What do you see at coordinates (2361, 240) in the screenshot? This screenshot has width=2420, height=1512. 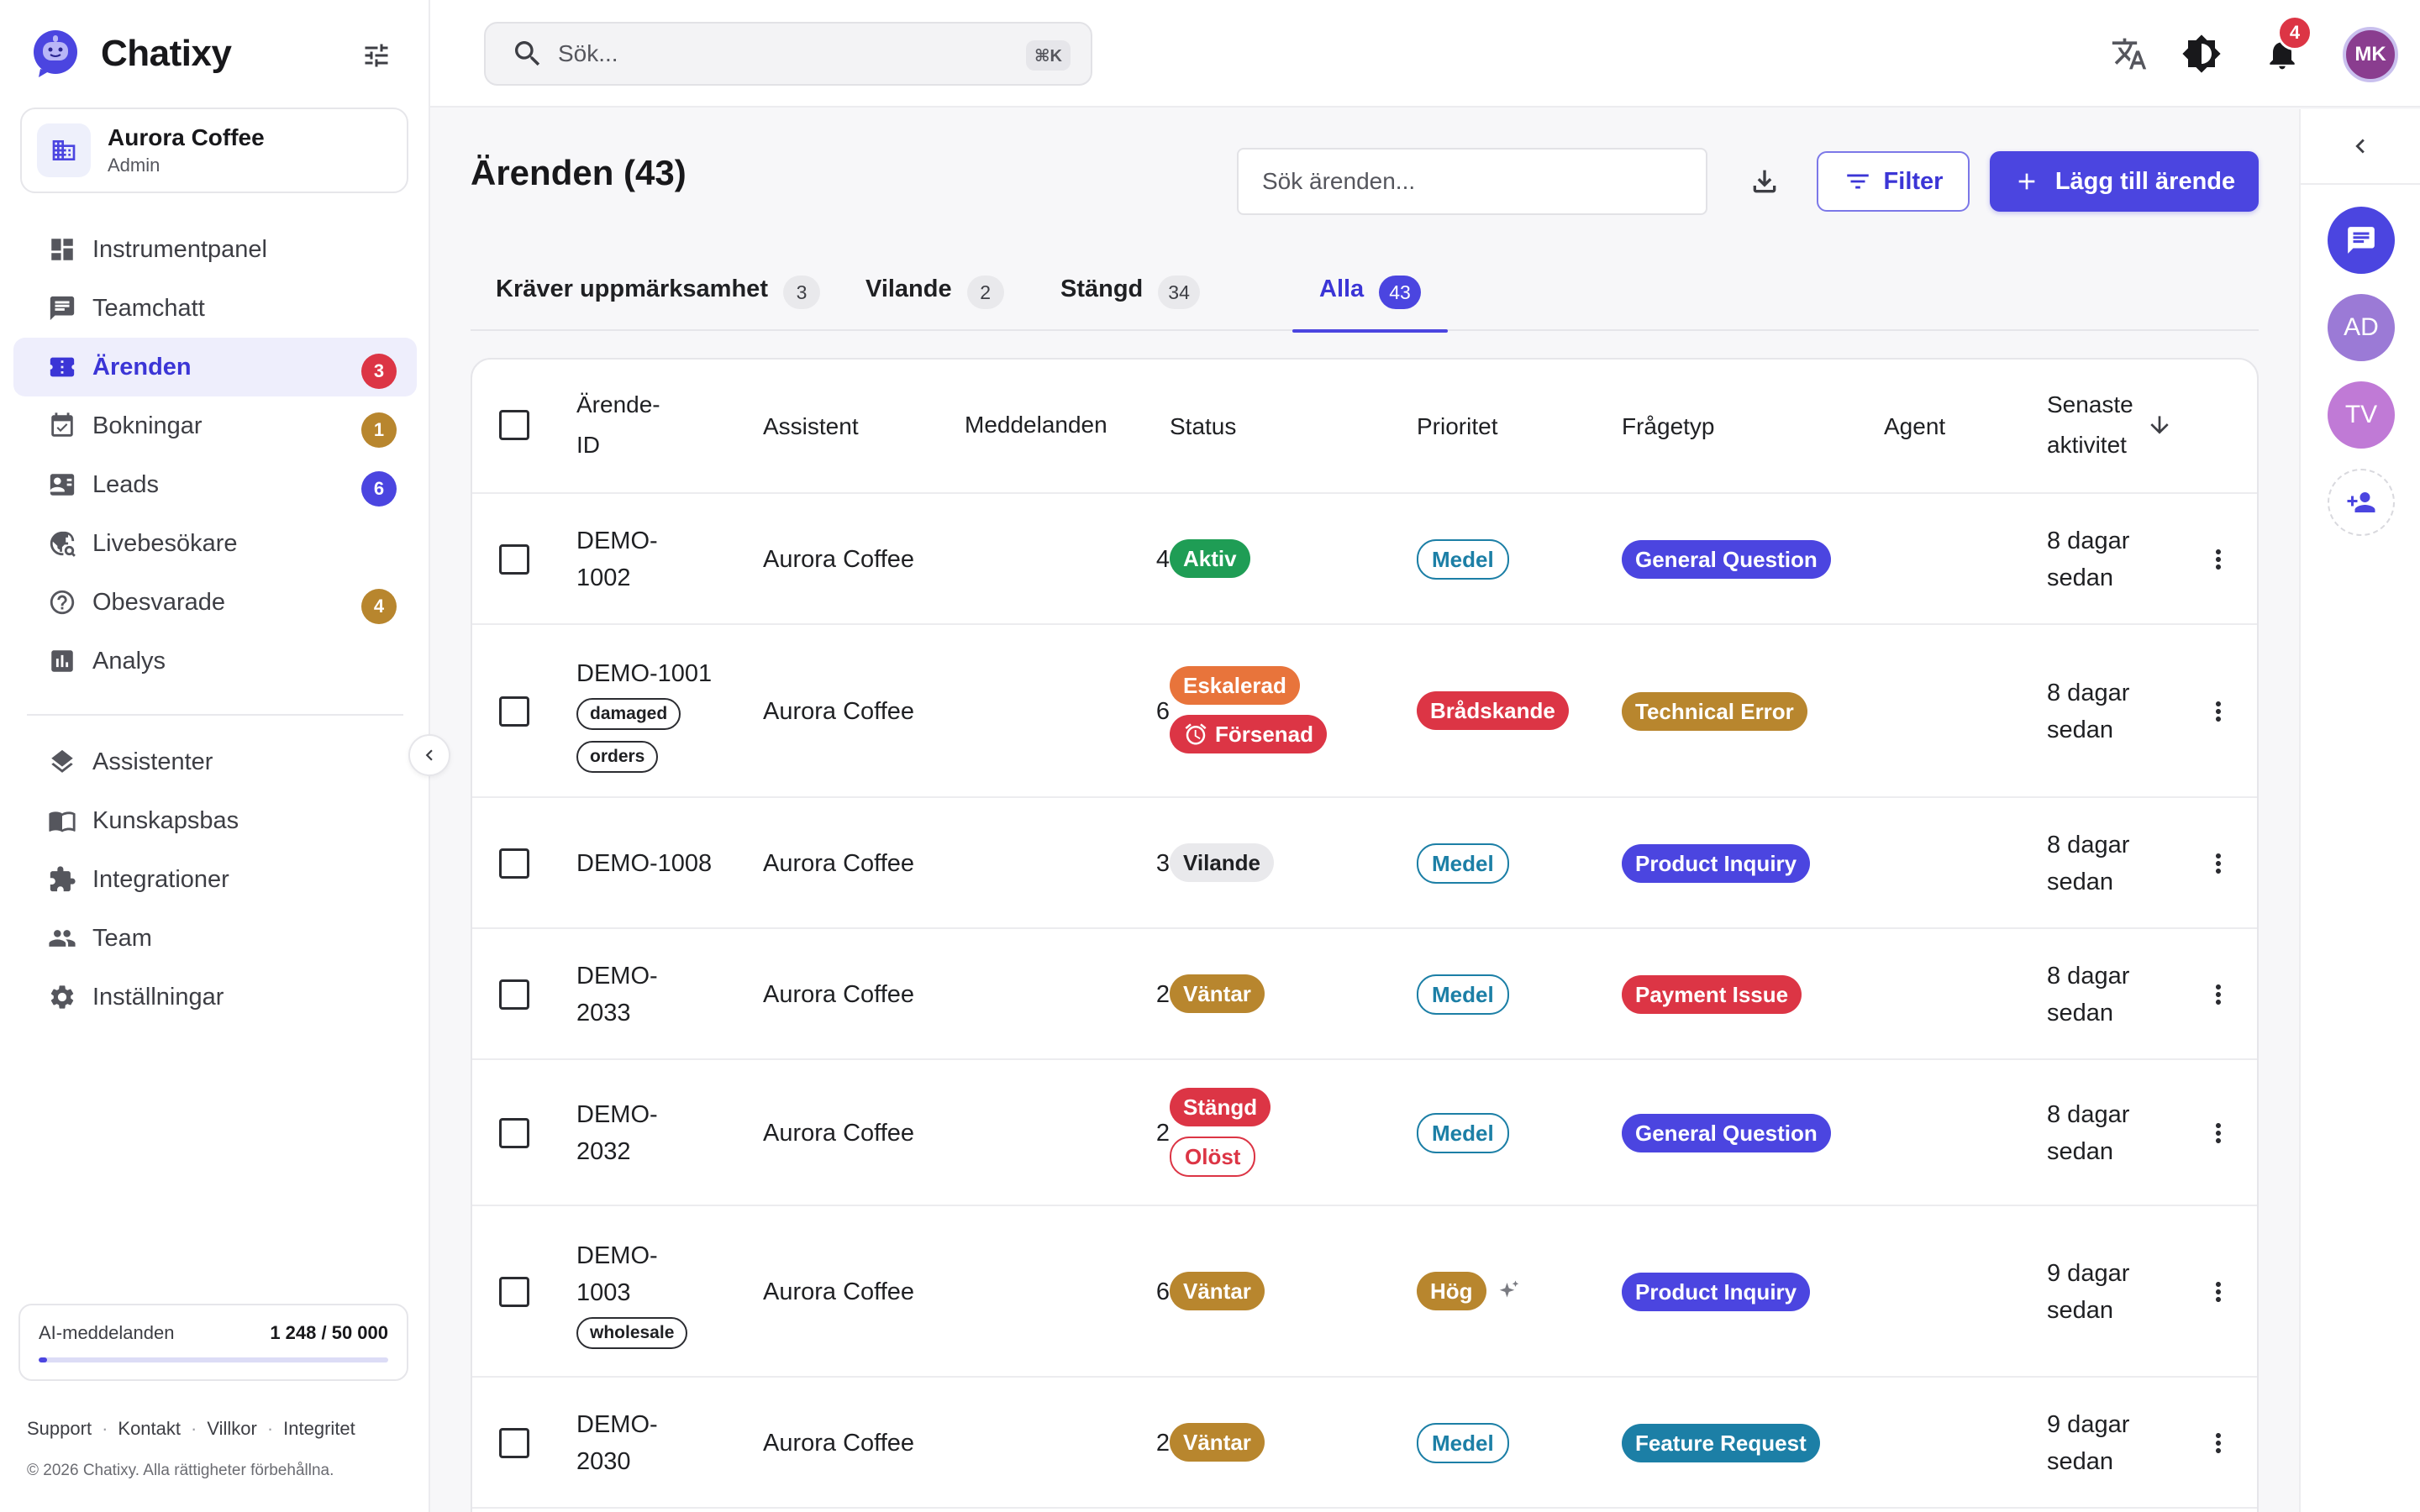 I see `rail-chat-button` at bounding box center [2361, 240].